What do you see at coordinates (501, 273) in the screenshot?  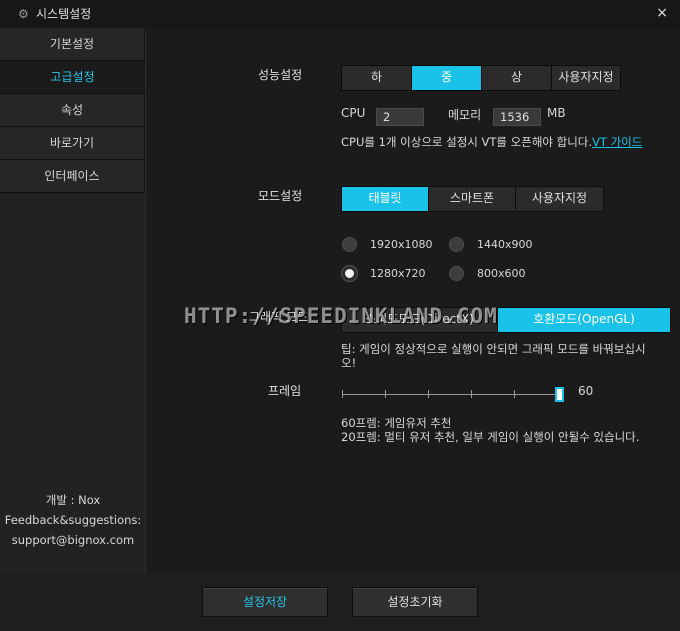 I see `resolution-800-label: 800x600` at bounding box center [501, 273].